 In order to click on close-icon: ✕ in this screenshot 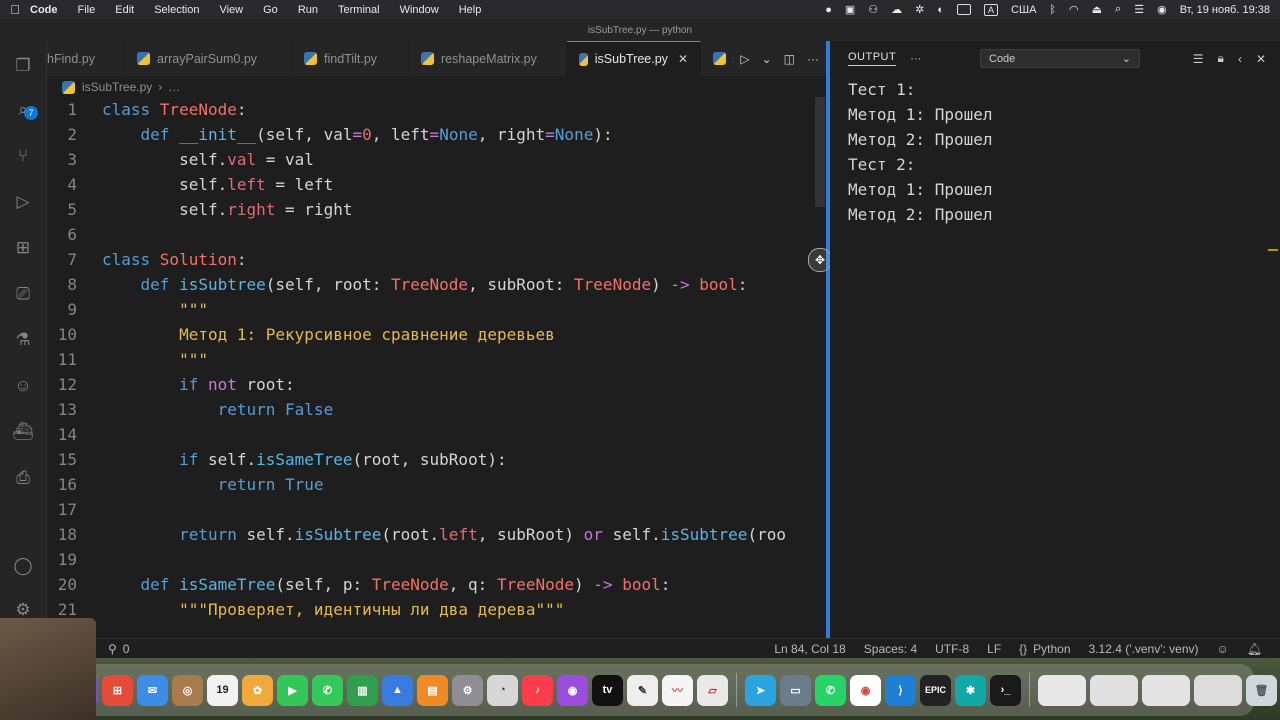, I will do `click(683, 59)`.